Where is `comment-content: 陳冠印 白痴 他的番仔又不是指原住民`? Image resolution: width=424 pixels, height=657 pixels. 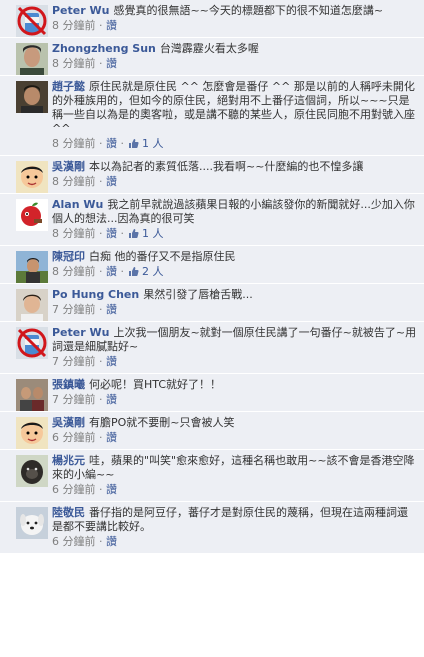
comment-content: 陳冠印 白痴 他的番仔又不是指原住民 is located at coordinates (235, 257).